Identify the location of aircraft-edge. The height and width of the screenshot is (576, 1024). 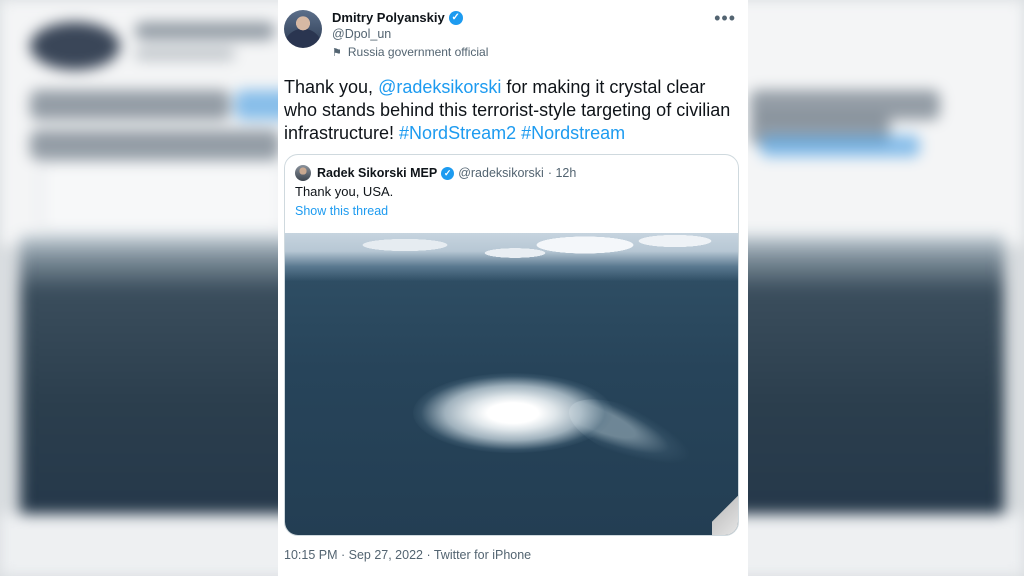
(725, 515).